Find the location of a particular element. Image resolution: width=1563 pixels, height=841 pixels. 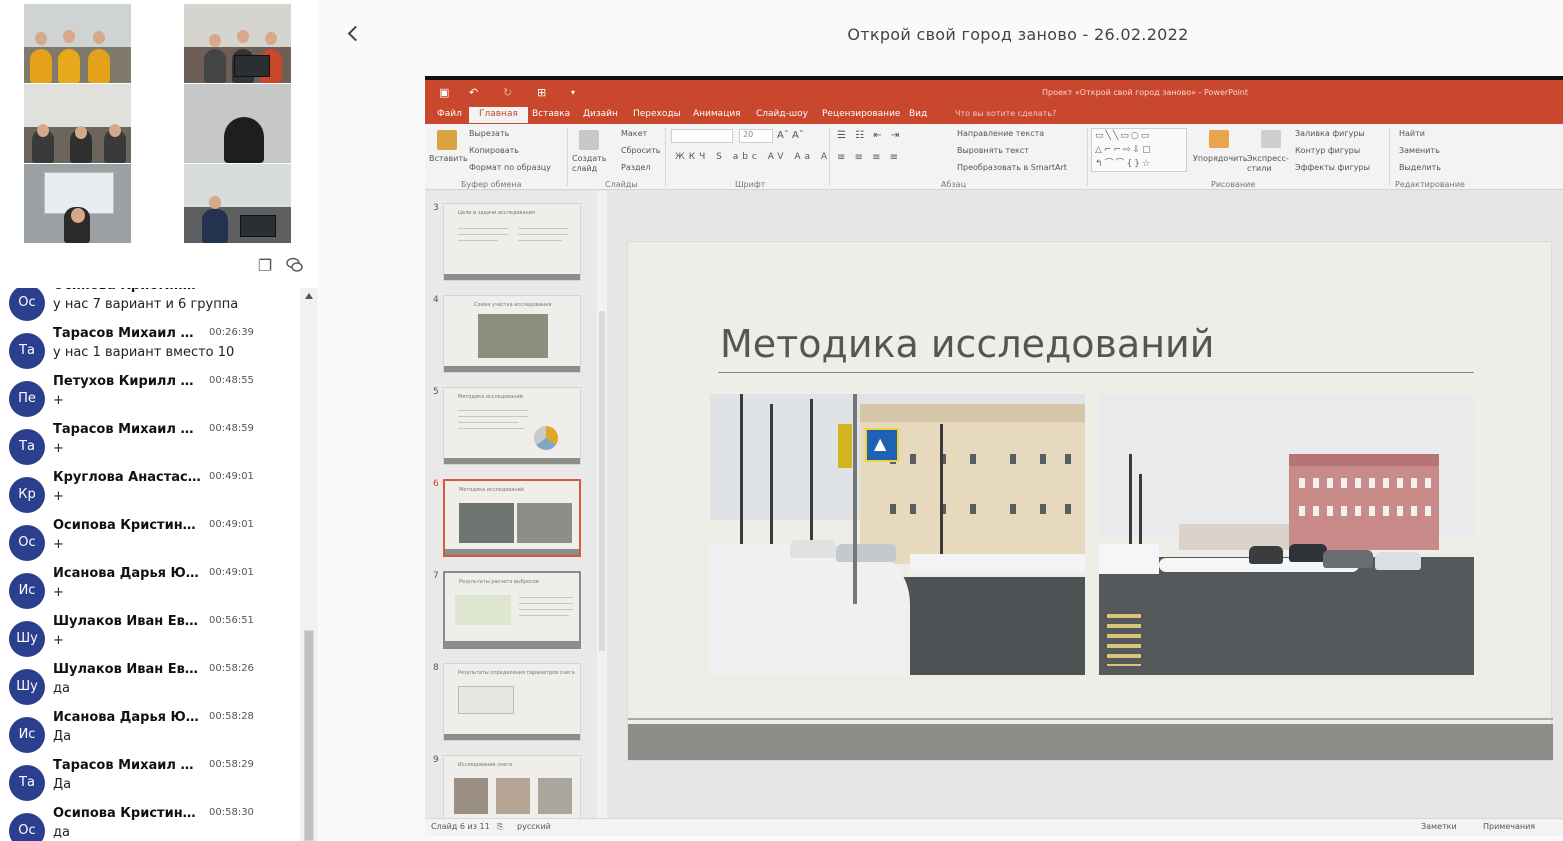

slide-thumbnail-7: Результаты расчета выбросов is located at coordinates (512, 610).